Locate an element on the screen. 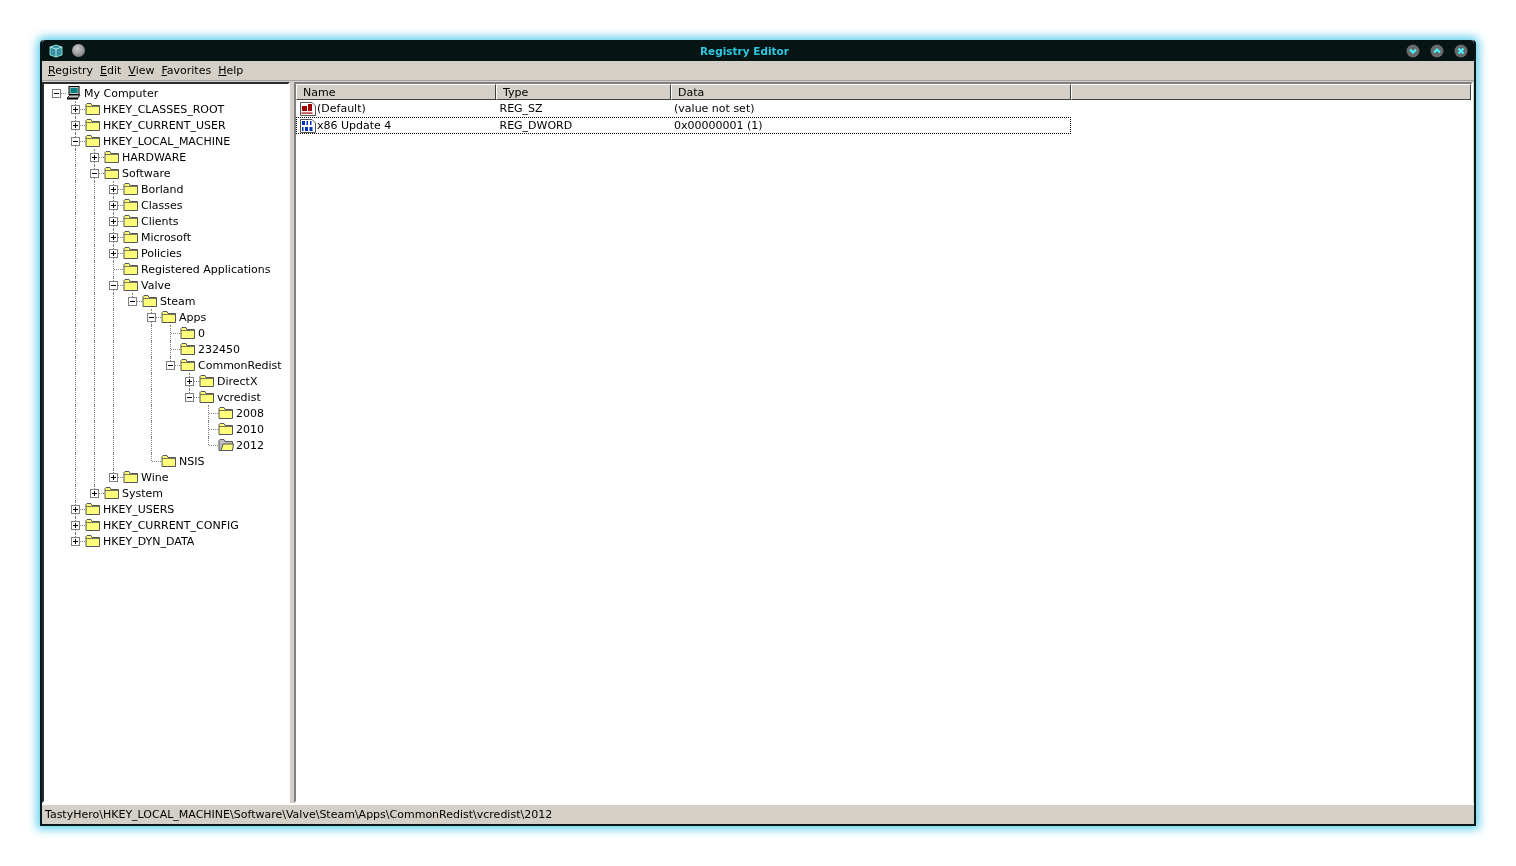 The height and width of the screenshot is (866, 1516). tree-node-label: CommonRedist is located at coordinates (240, 365).